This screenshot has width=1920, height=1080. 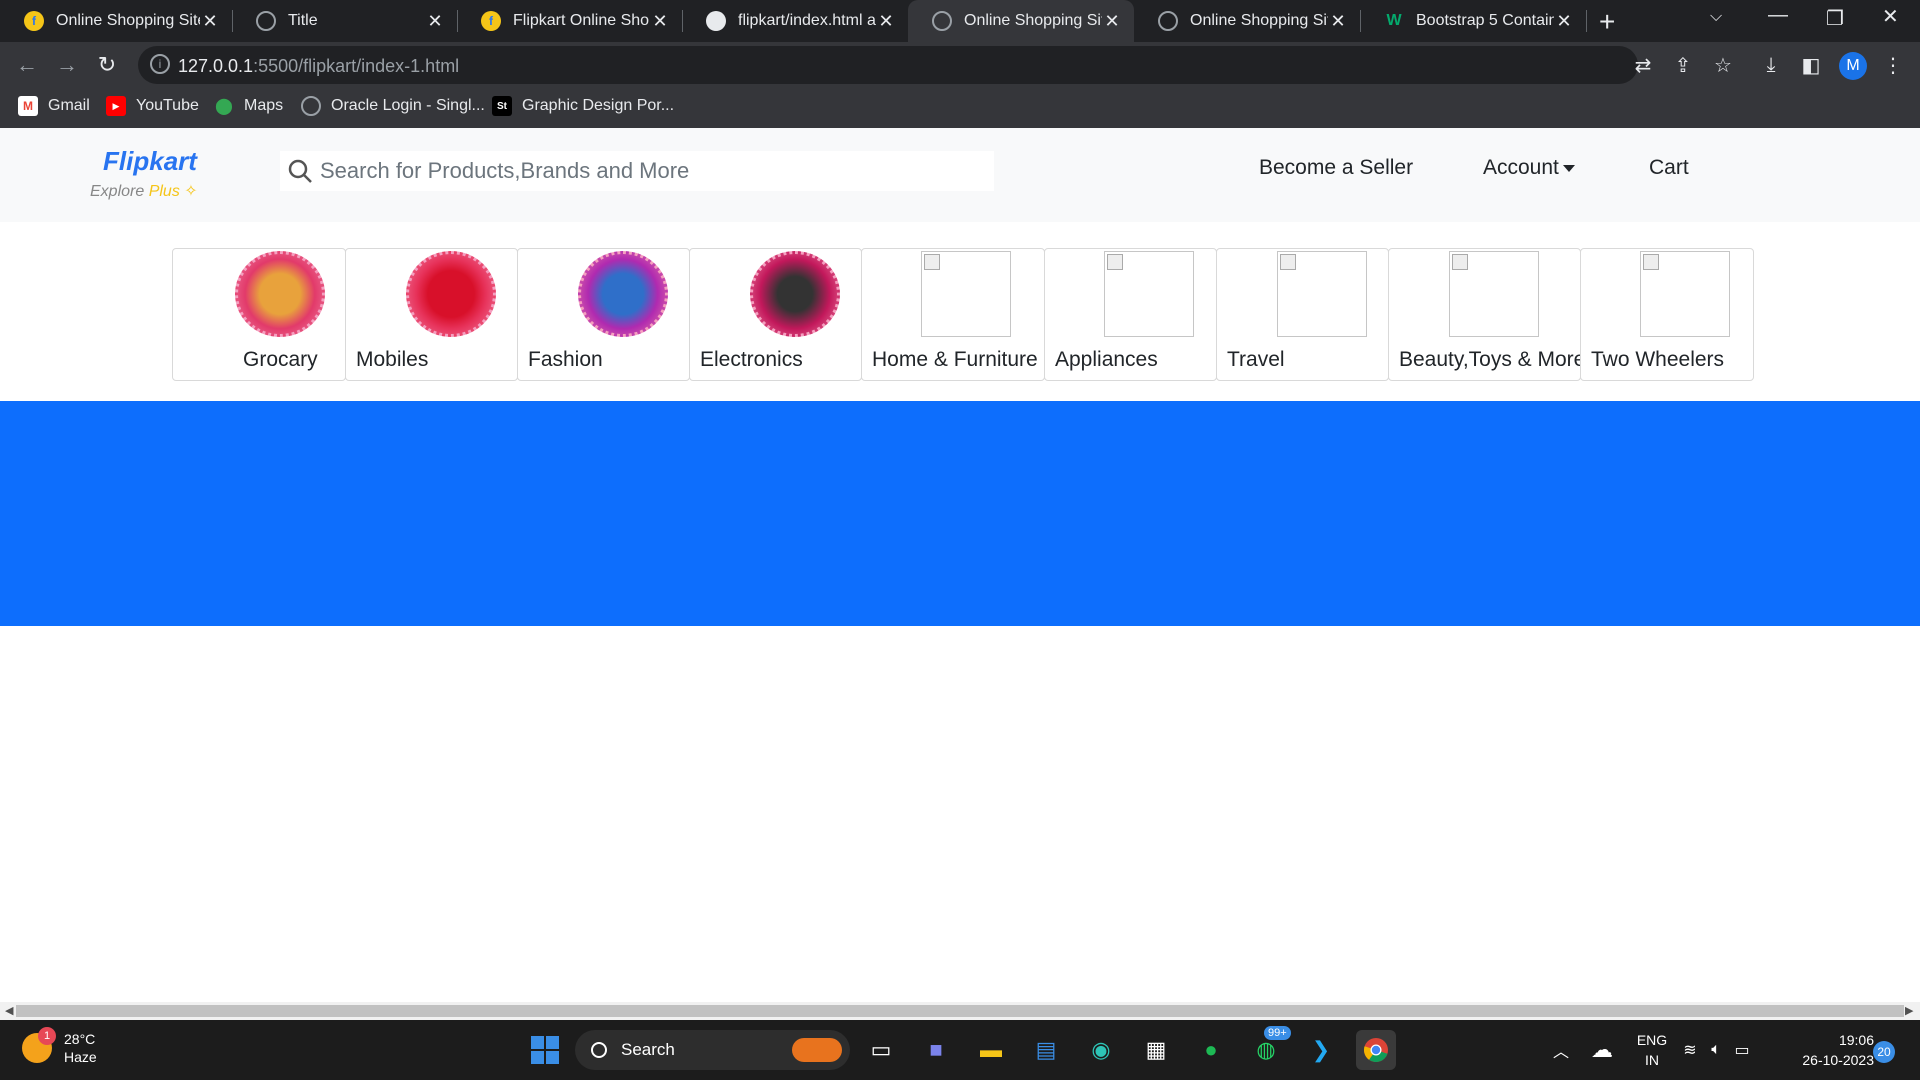 What do you see at coordinates (1529, 168) in the screenshot?
I see `account-dropdown: Account` at bounding box center [1529, 168].